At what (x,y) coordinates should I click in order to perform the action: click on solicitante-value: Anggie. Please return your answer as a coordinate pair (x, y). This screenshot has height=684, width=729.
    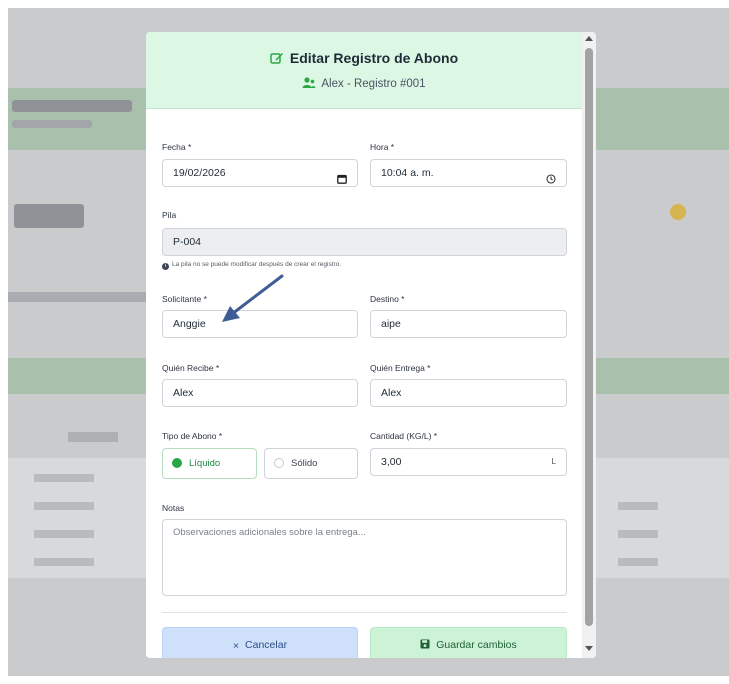
    Looking at the image, I should click on (189, 324).